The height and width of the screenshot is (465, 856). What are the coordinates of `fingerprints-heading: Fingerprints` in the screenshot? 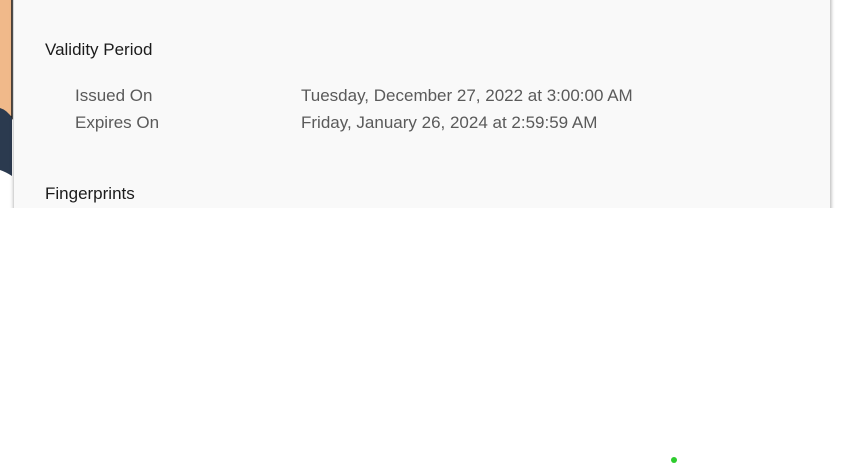 It's located at (90, 193).